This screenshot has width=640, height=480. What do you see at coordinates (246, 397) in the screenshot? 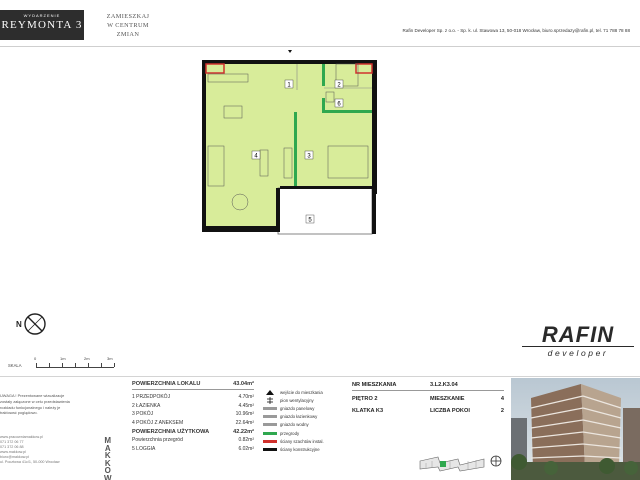
I see `area-row-value: 4.70m²` at bounding box center [246, 397].